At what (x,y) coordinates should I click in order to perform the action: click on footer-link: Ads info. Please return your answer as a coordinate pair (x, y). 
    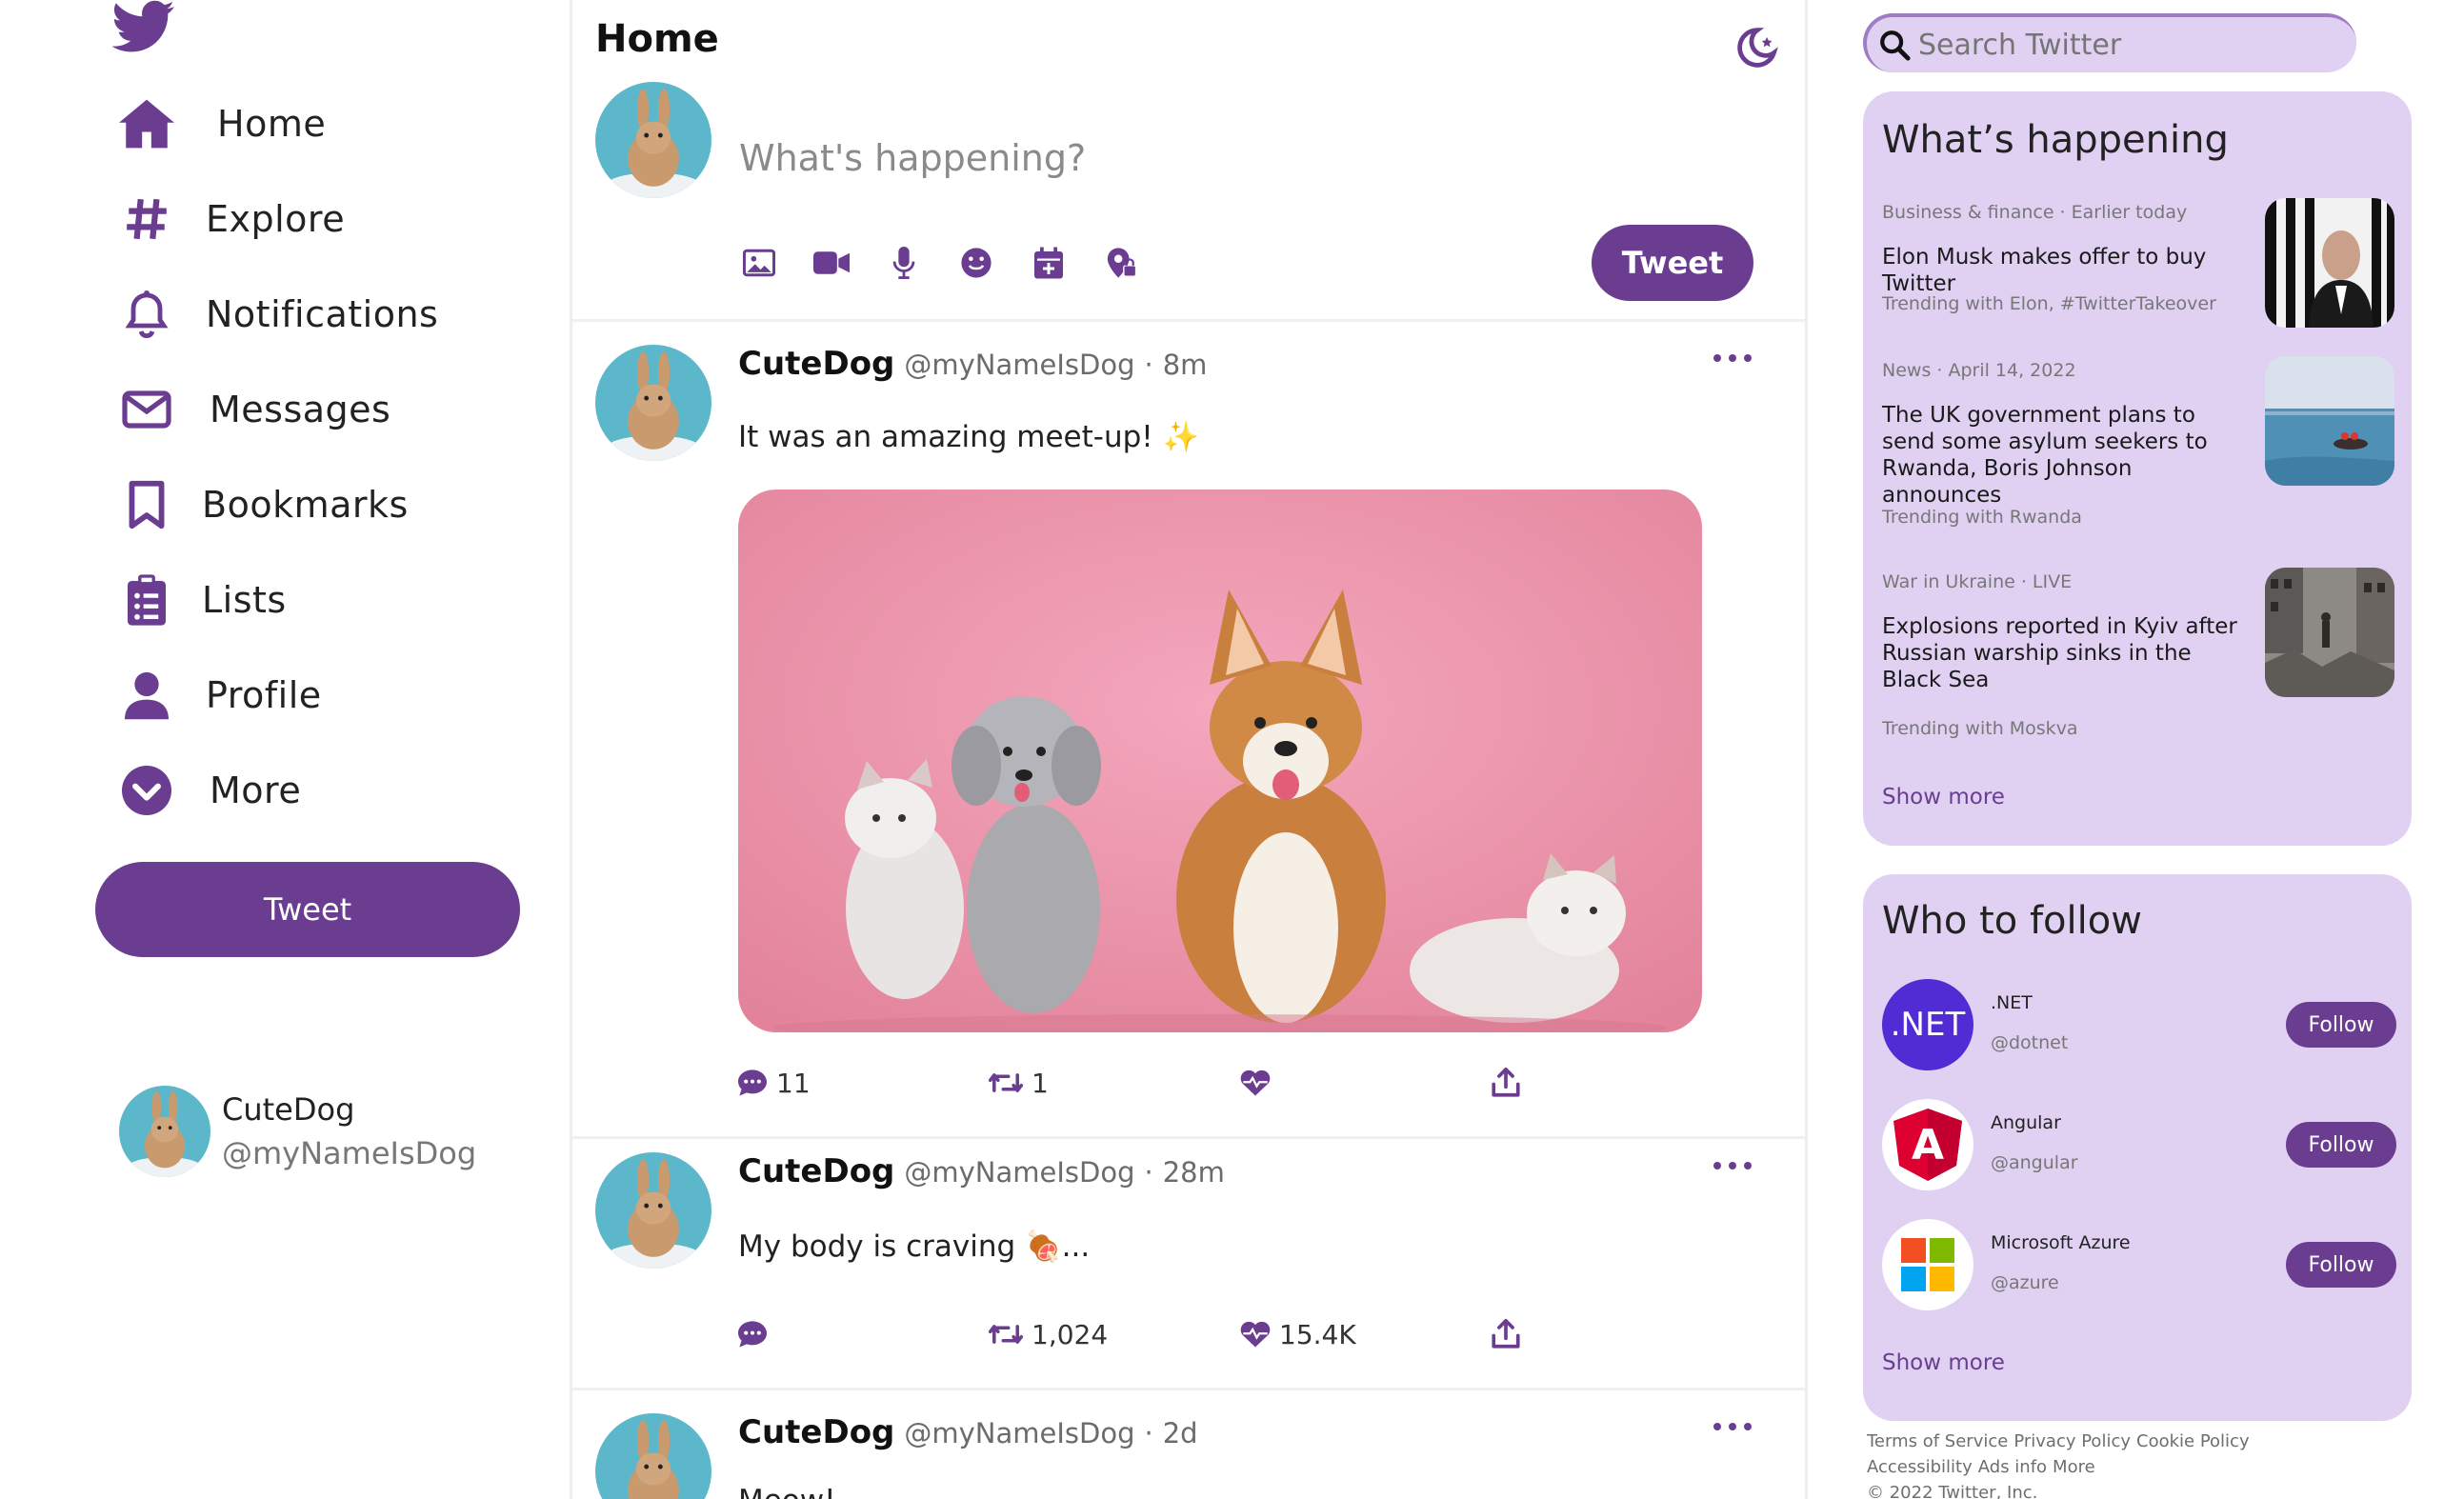
    Looking at the image, I should click on (2013, 1467).